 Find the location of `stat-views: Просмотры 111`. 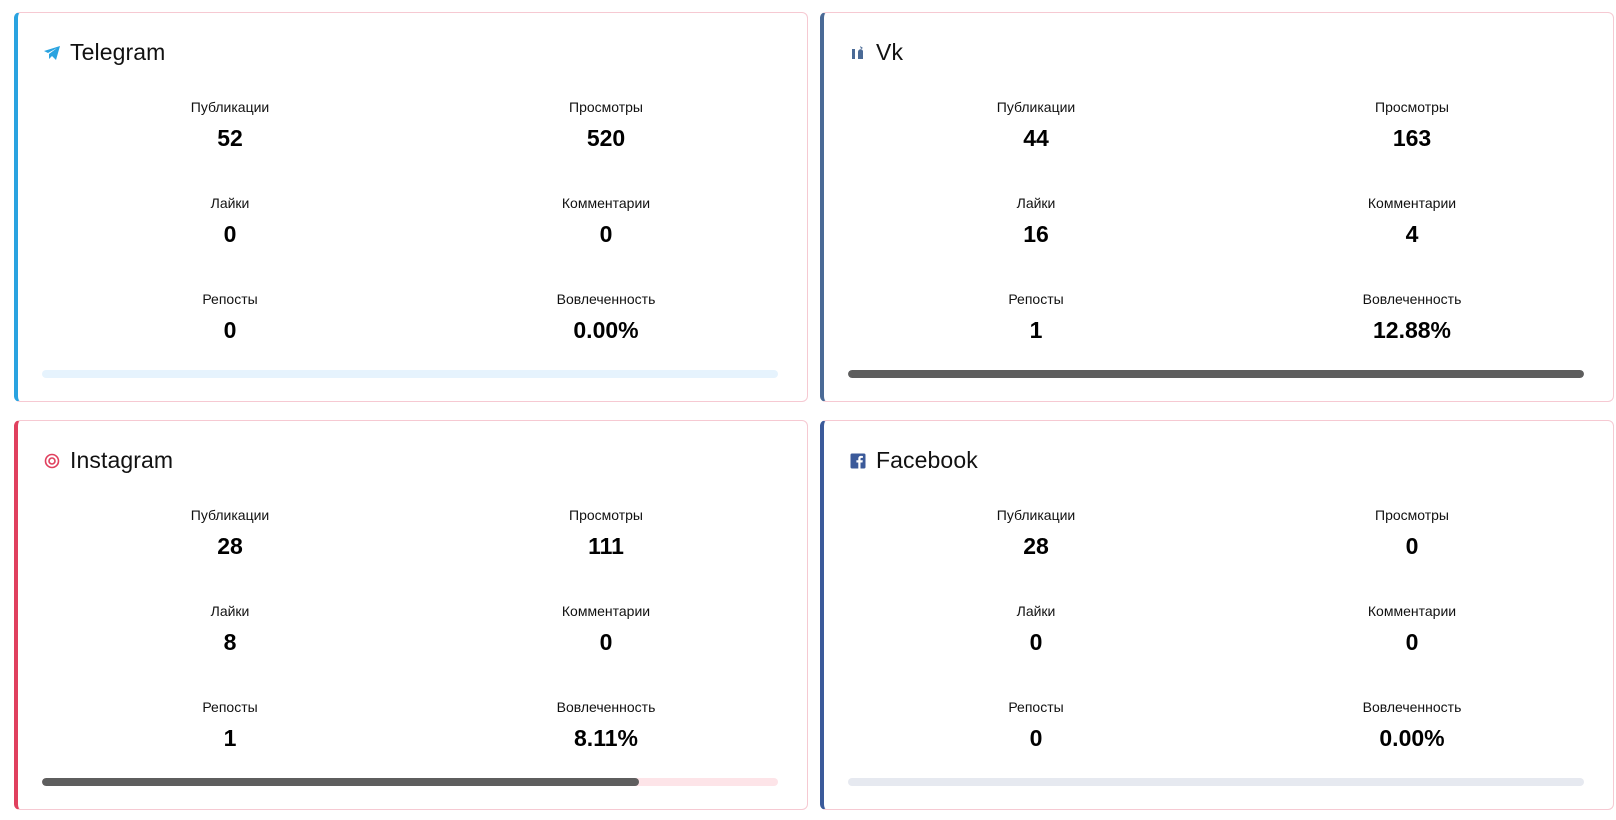

stat-views: Просмотры 111 is located at coordinates (606, 553).